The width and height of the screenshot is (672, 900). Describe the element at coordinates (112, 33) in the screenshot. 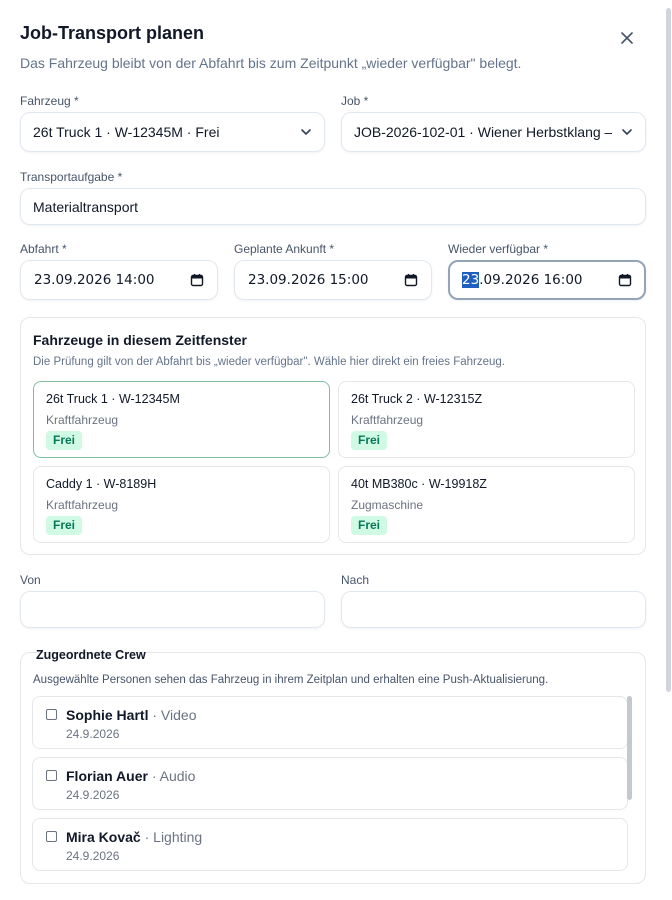

I see `dialog-title: Job-Transport planen` at that location.